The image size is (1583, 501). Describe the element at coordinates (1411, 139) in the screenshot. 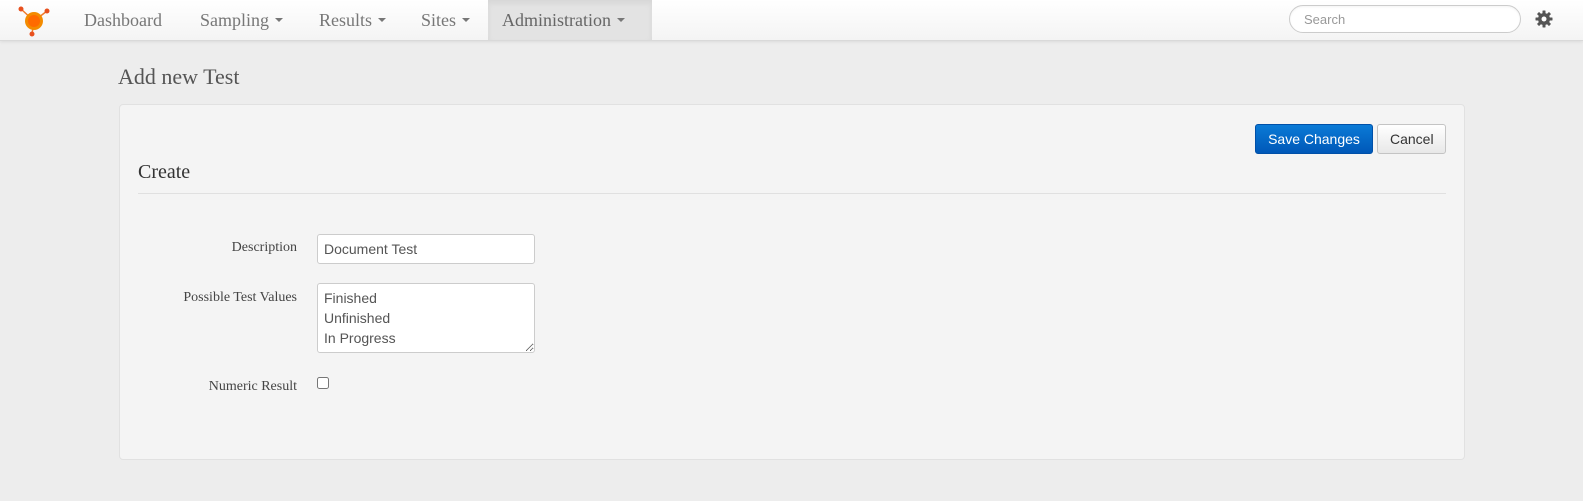

I see `cancel-button: Cancel` at that location.